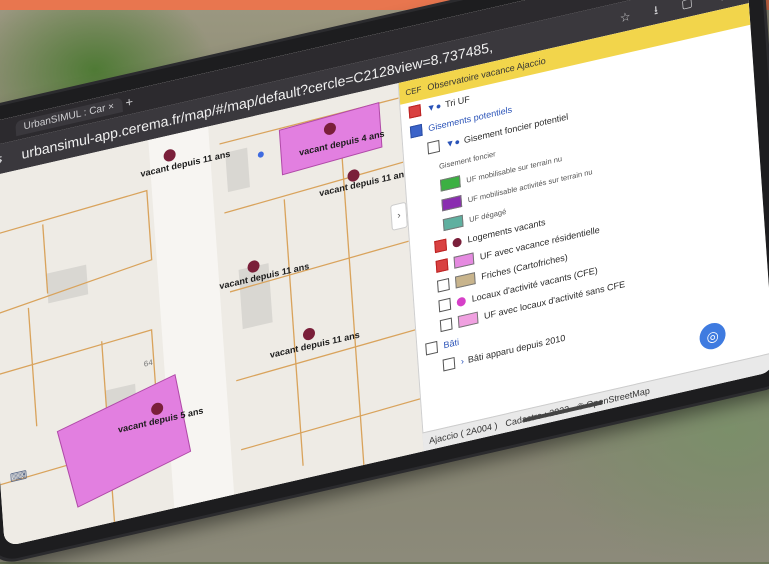 This screenshot has height=564, width=769. What do you see at coordinates (1, 160) in the screenshot?
I see `site-info-icon: ⇆` at bounding box center [1, 160].